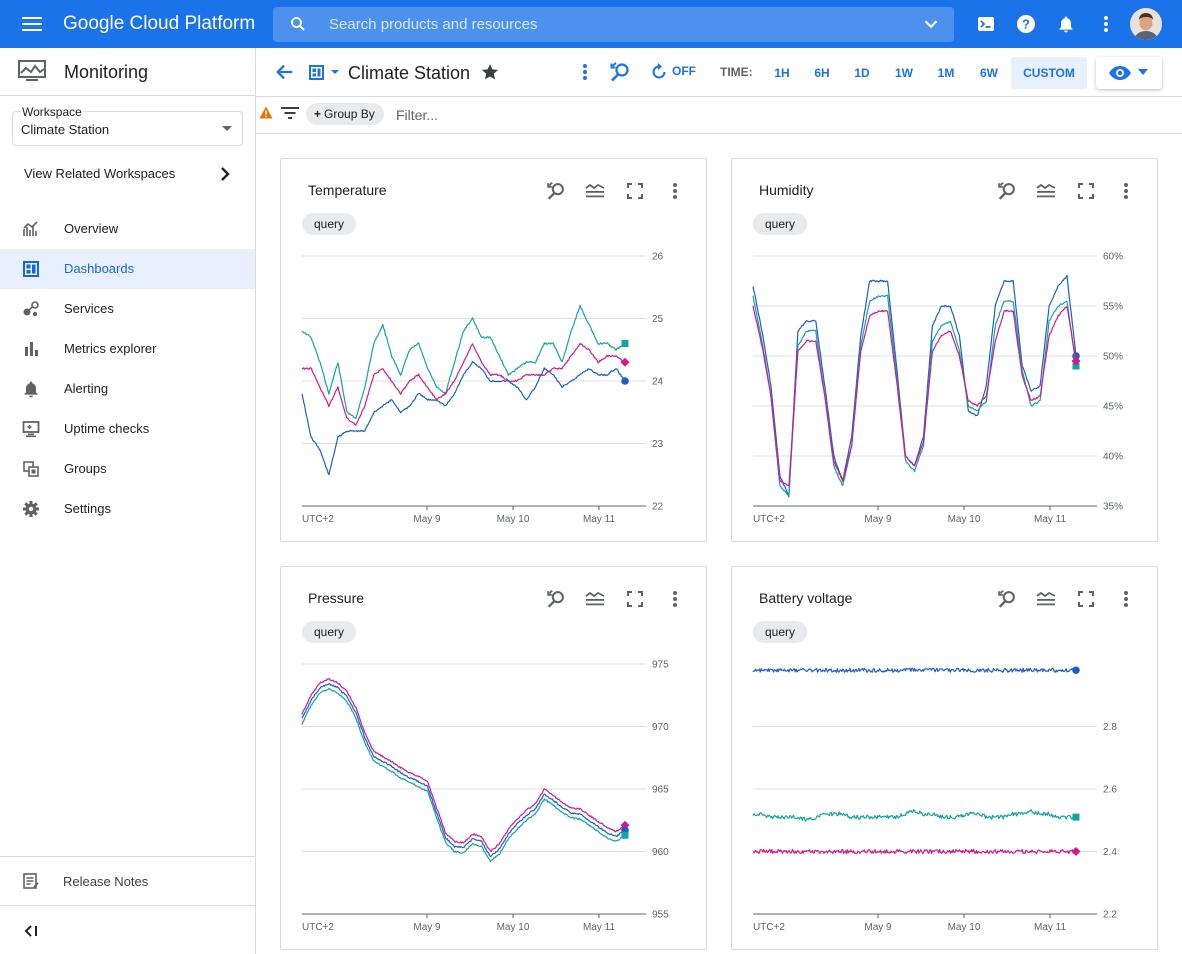 The height and width of the screenshot is (954, 1182). What do you see at coordinates (1129, 73) in the screenshot?
I see `view-mode-button` at bounding box center [1129, 73].